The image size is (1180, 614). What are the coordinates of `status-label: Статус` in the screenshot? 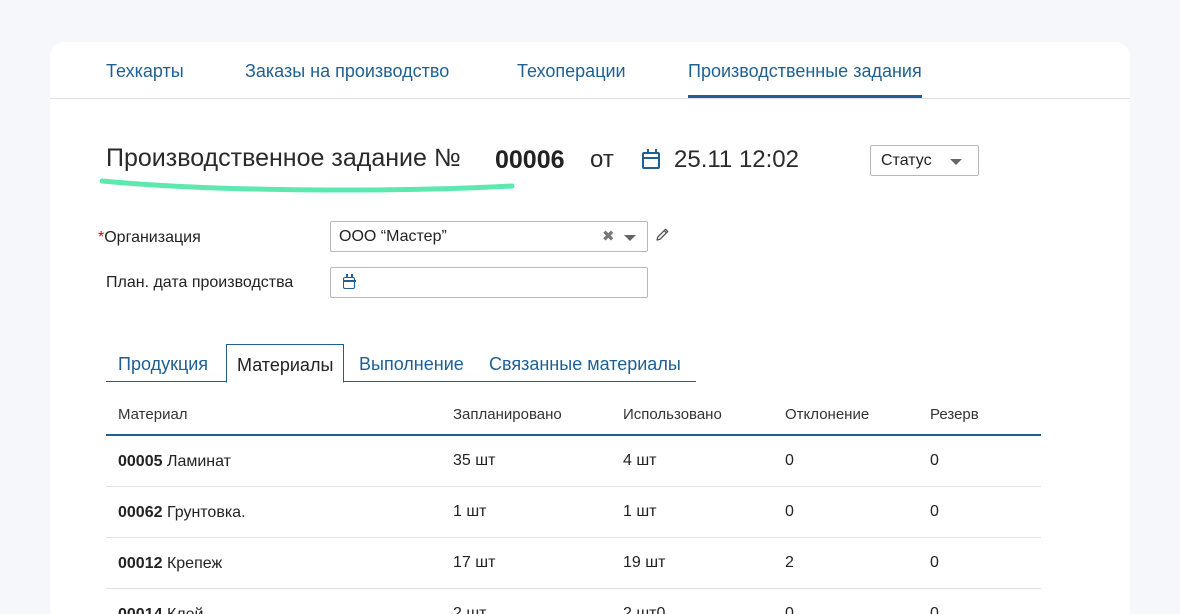 It's located at (906, 160).